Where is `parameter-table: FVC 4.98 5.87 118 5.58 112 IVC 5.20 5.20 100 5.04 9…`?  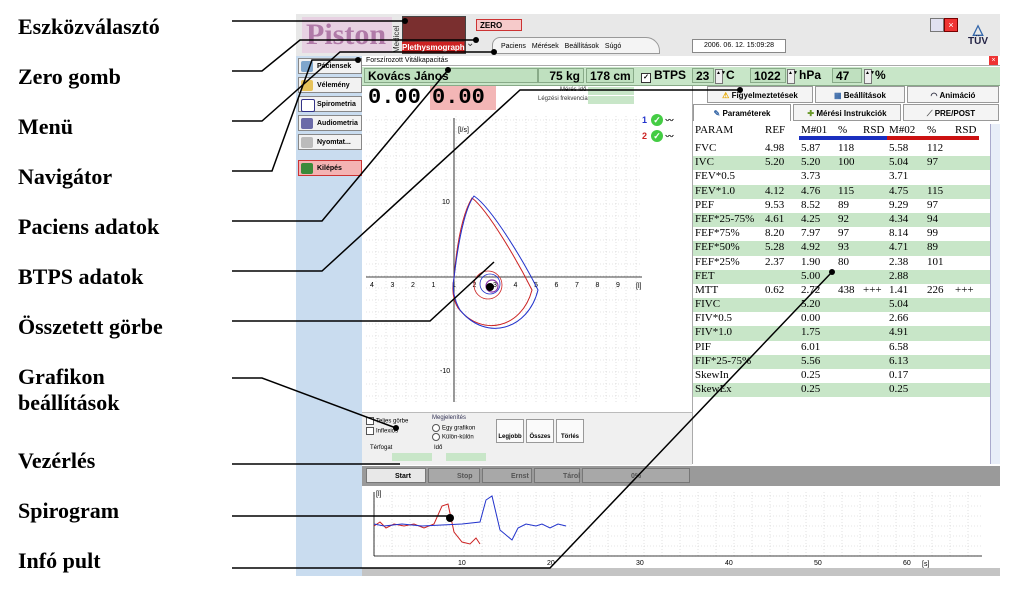 parameter-table: FVC 4.98 5.87 118 5.58 112 IVC 5.20 5.20 100 5.04 9… is located at coordinates (842, 270).